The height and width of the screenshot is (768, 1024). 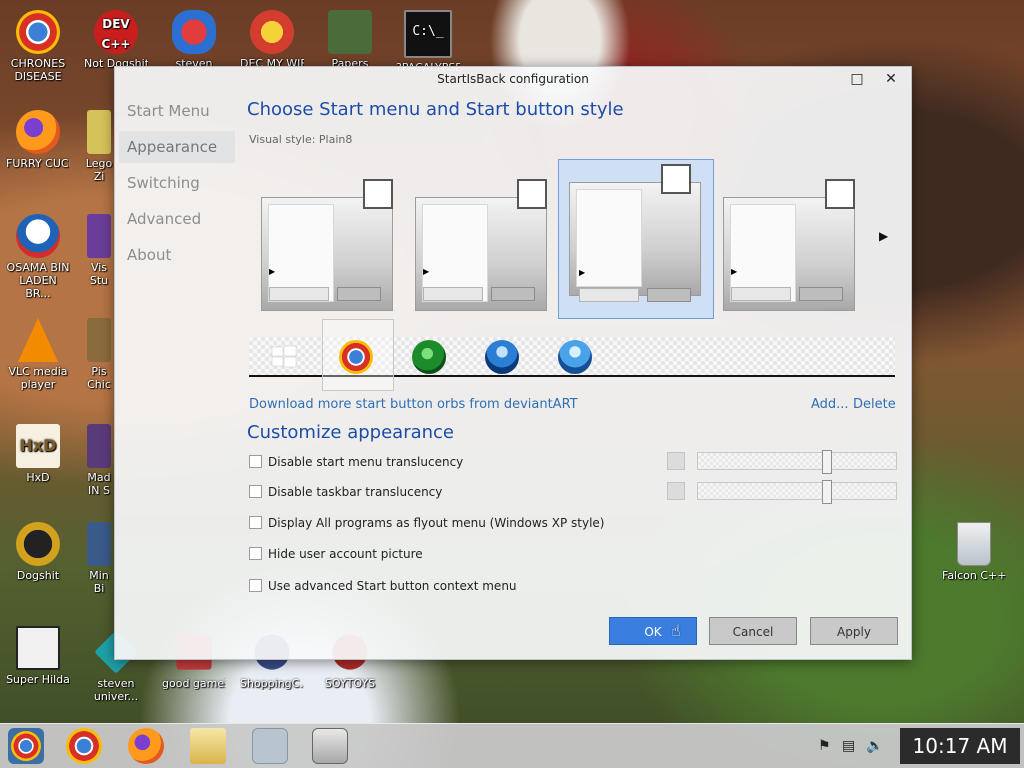 What do you see at coordinates (788, 246) in the screenshot?
I see `style-thumbnail-4: ▶` at bounding box center [788, 246].